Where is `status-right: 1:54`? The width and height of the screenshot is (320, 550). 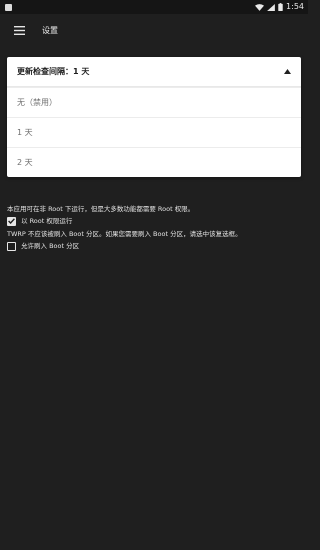
status-right: 1:54 is located at coordinates (279, 7).